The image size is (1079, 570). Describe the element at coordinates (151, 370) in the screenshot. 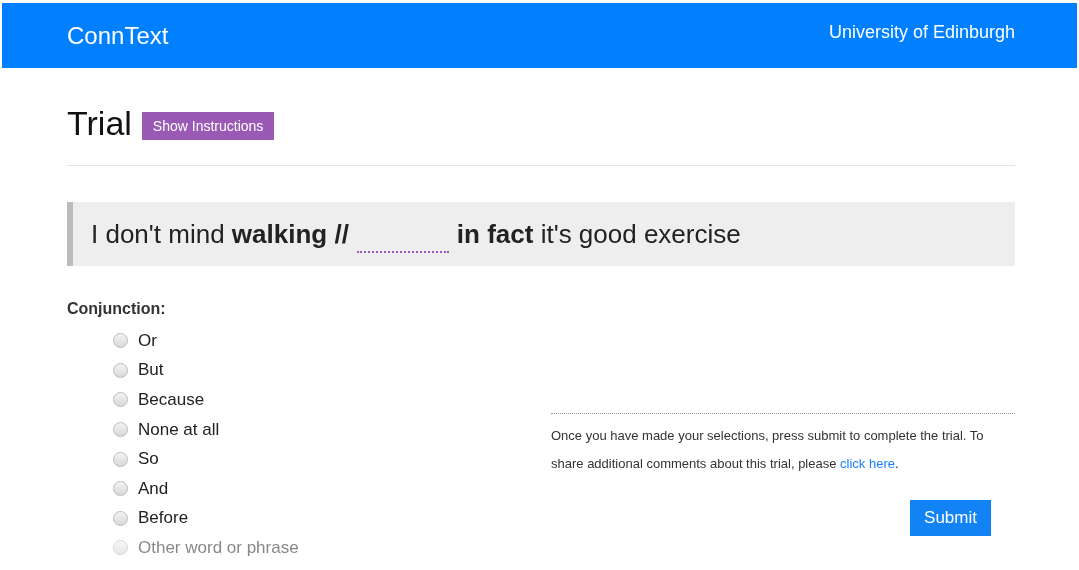

I see `option-label: But` at that location.